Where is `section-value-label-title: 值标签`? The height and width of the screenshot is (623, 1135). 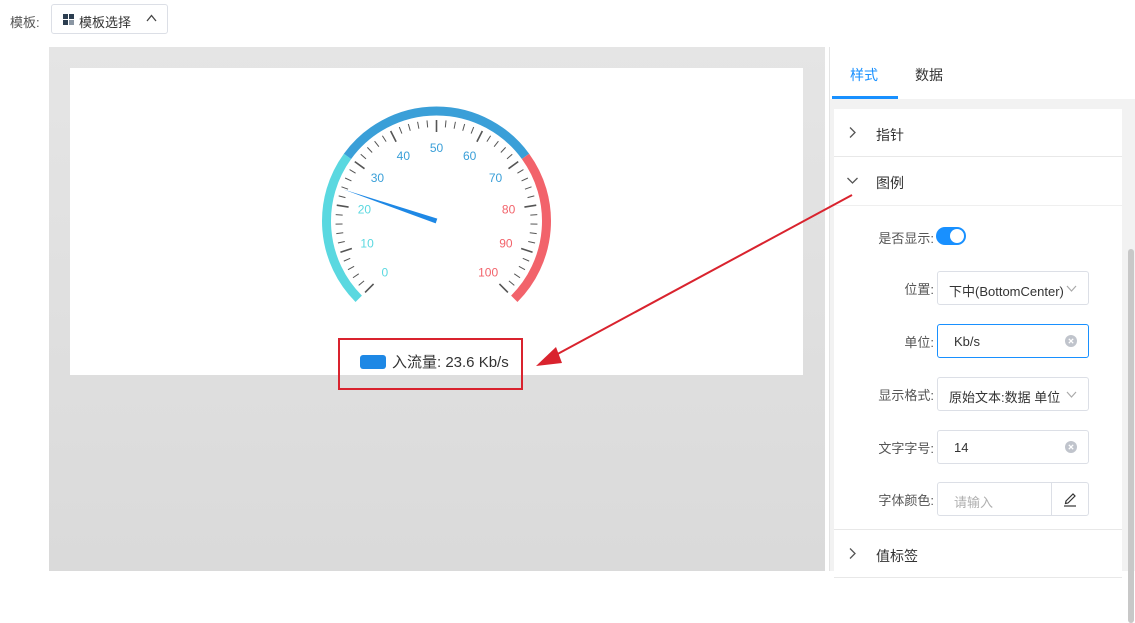 section-value-label-title: 值标签 is located at coordinates (897, 556).